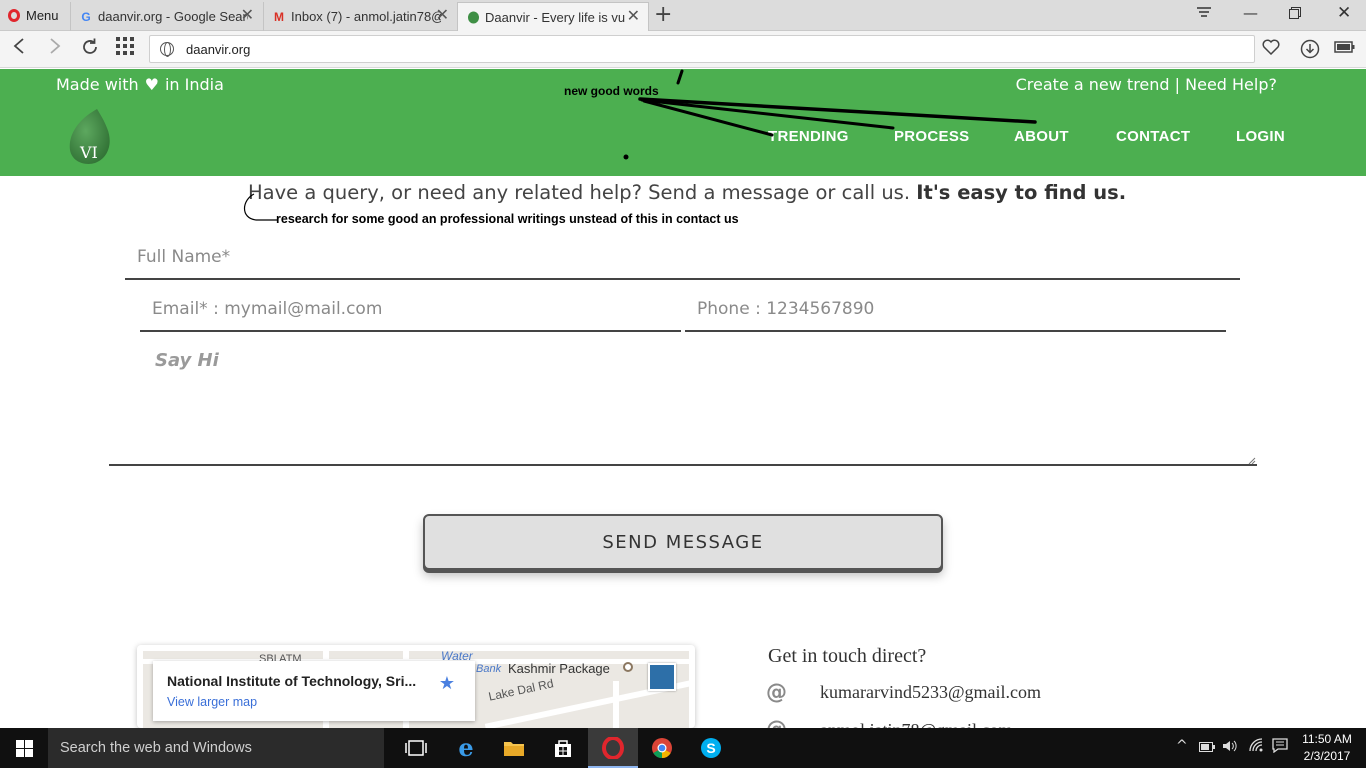 The width and height of the screenshot is (1366, 768). Describe the element at coordinates (447, 683) in the screenshot. I see `star-icon: ★` at that location.